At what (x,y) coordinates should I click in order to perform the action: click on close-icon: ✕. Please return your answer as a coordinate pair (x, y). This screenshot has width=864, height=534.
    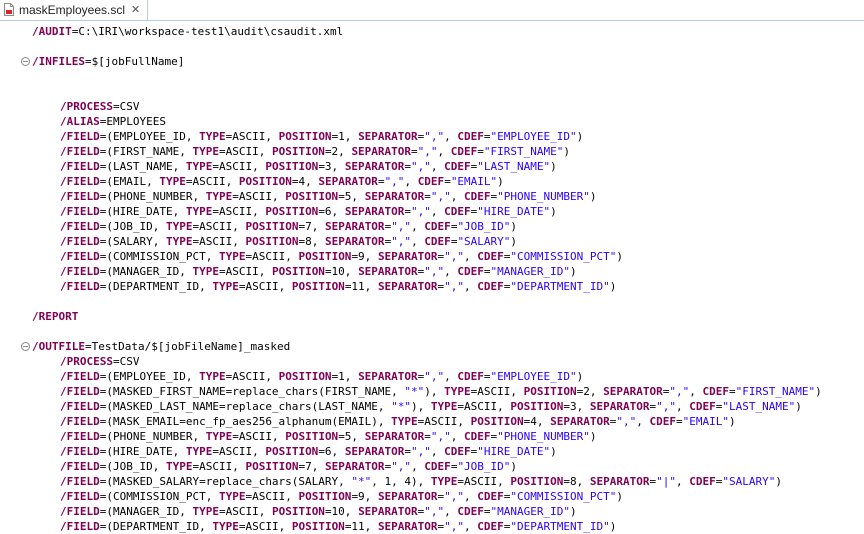
    Looking at the image, I should click on (135, 9).